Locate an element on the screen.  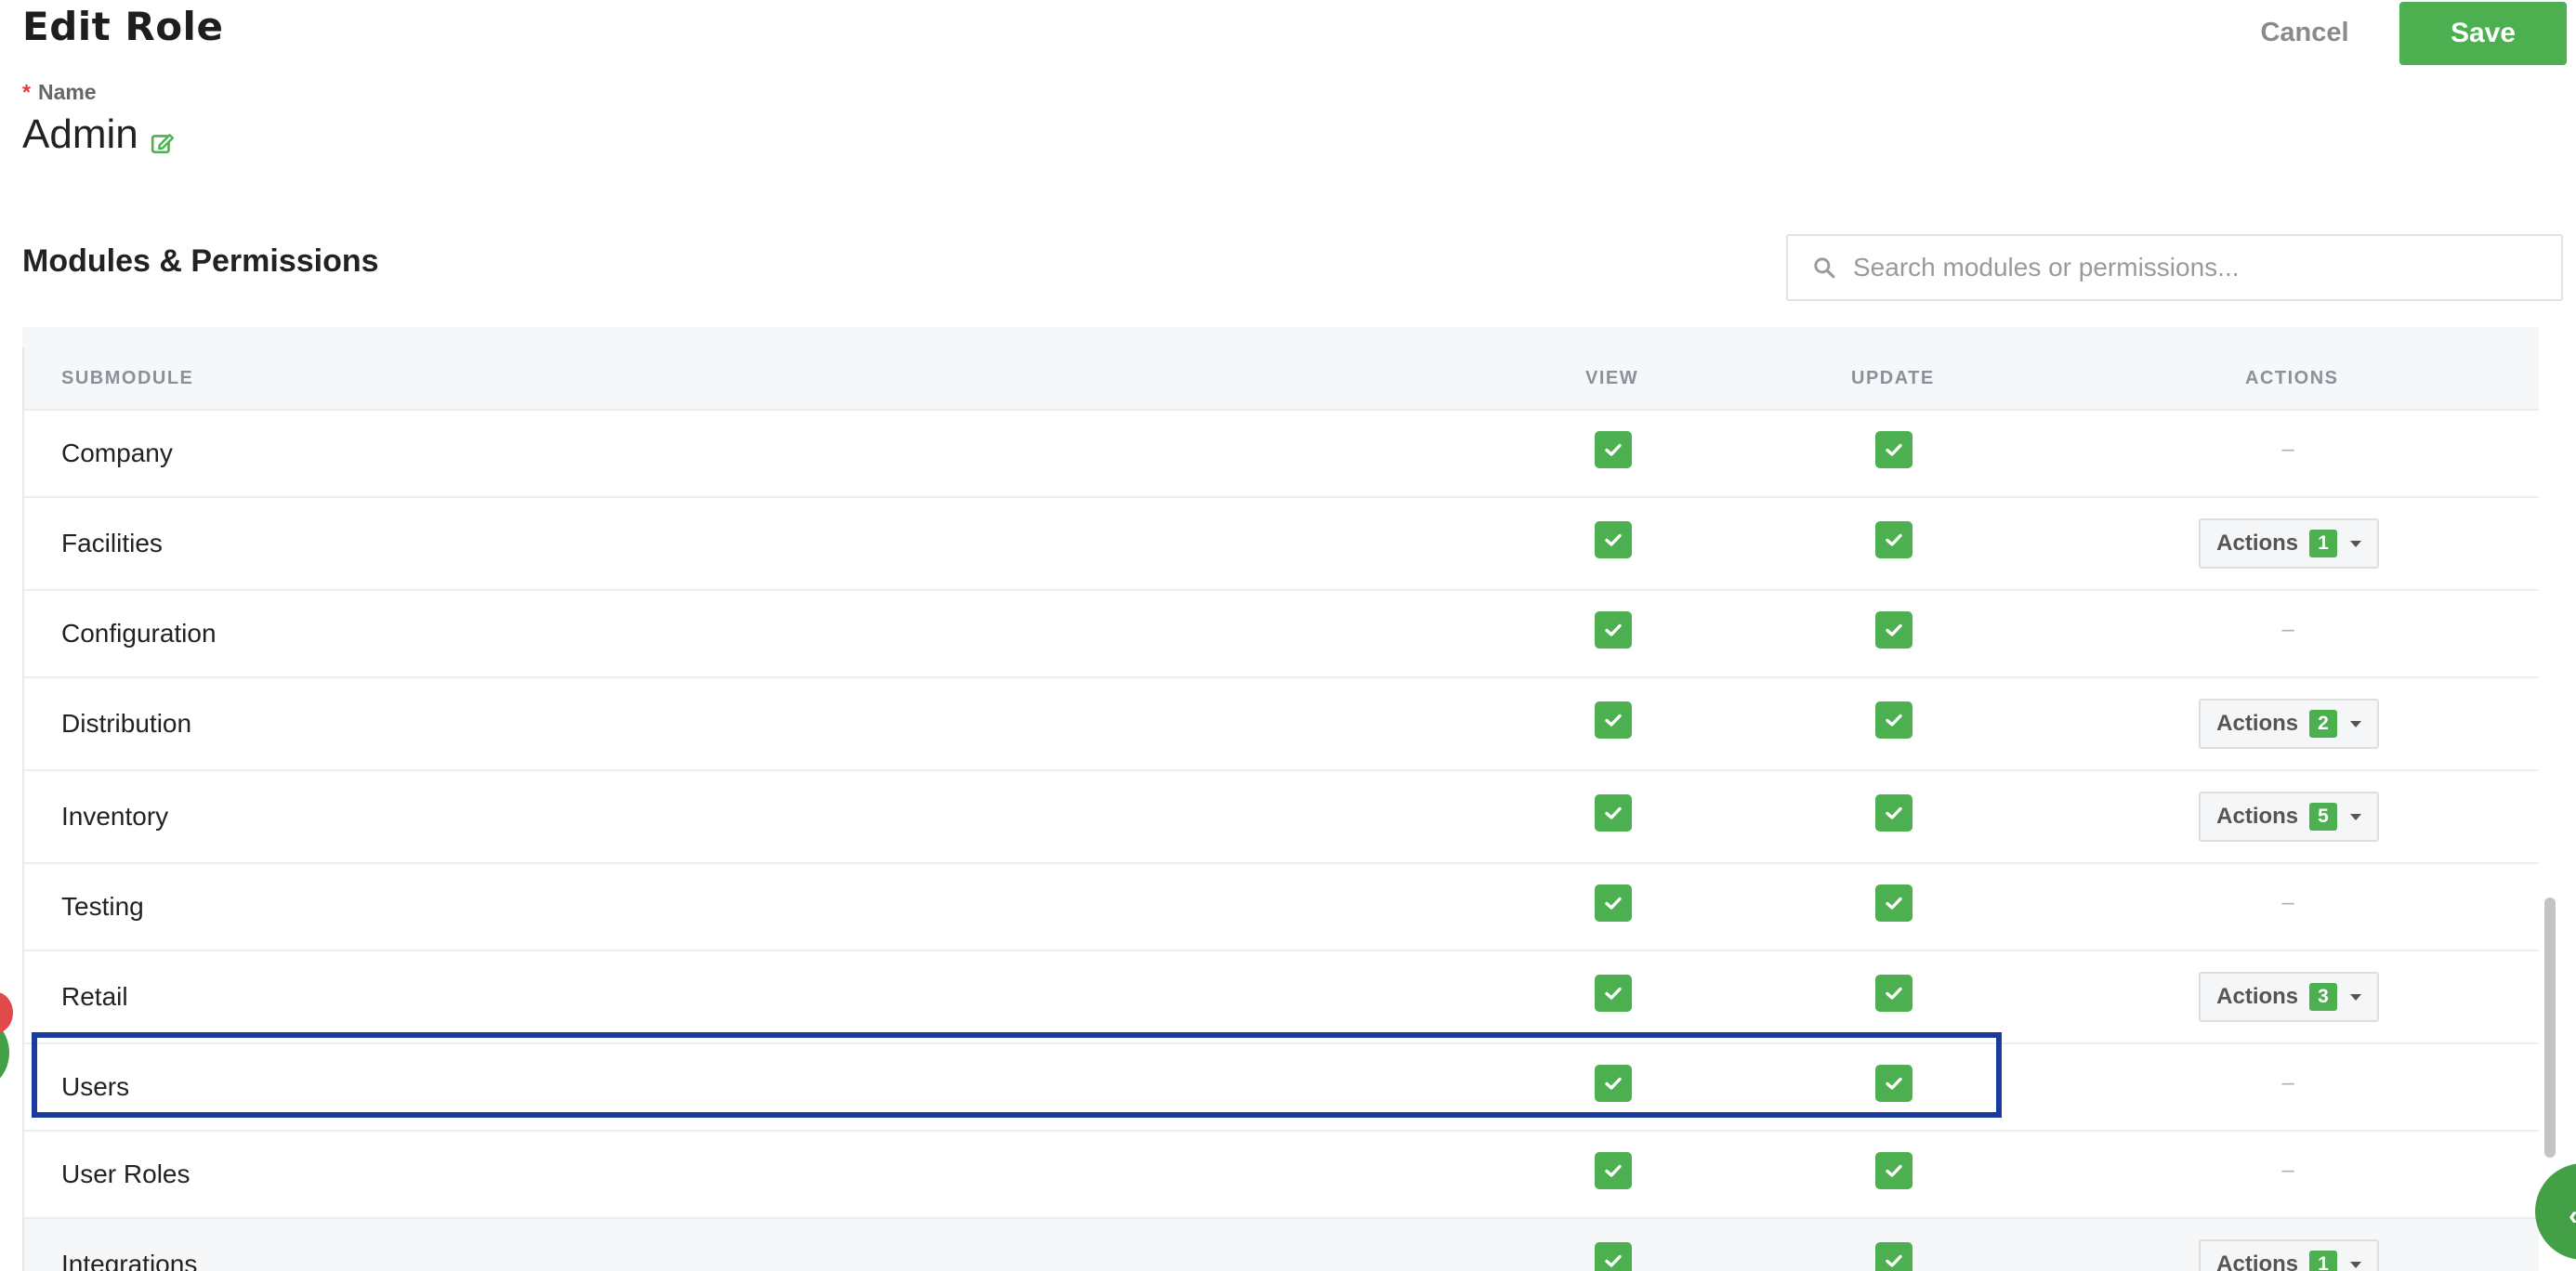
table-row: Testing – is located at coordinates (1281, 908).